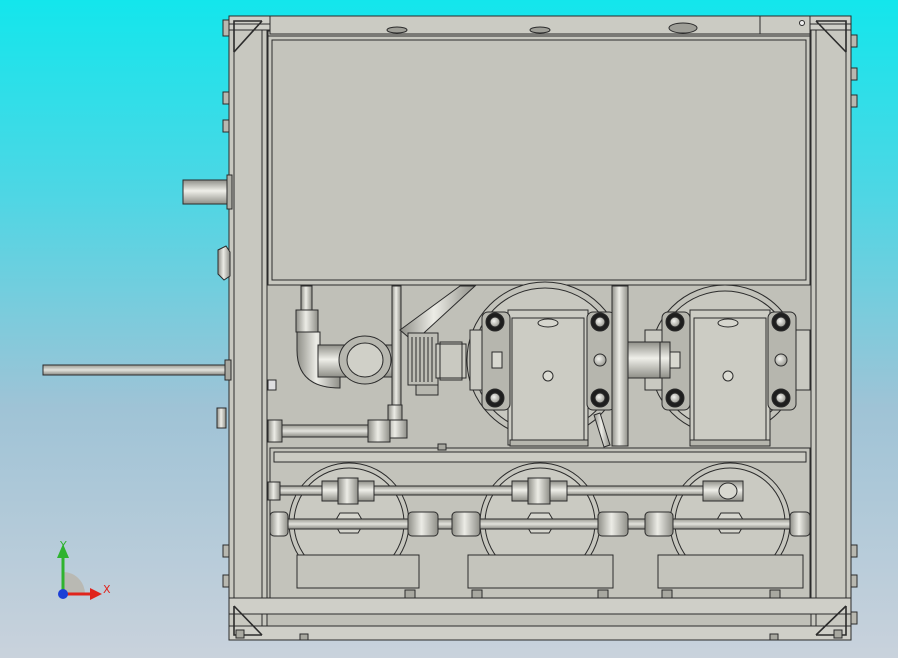  I want to click on triad-icon: Y X, so click(84, 569).